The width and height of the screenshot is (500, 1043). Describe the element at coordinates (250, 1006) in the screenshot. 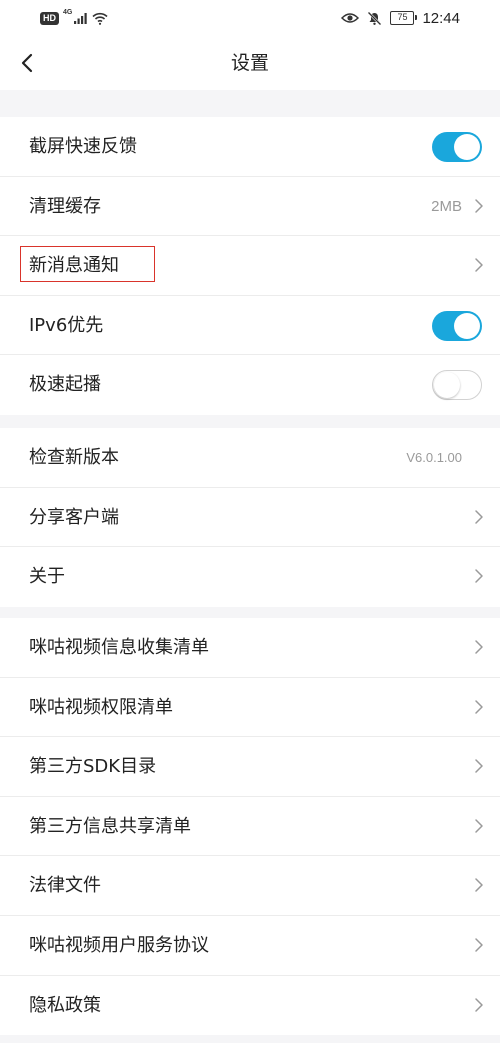

I see `row-privacy-policy: 隐私政策` at that location.